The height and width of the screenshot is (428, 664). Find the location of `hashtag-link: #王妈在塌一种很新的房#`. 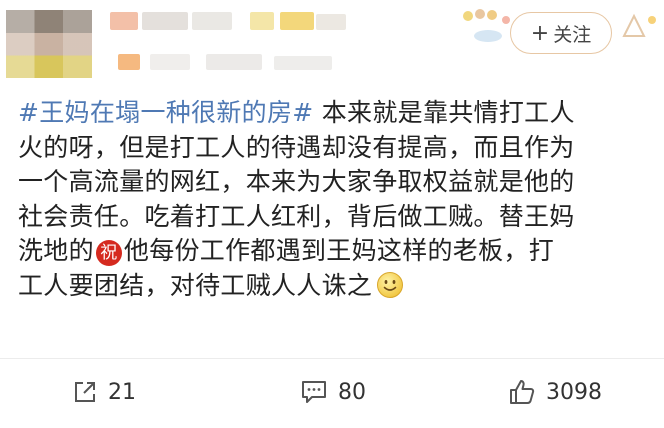

hashtag-link: #王妈在塌一种很新的房# is located at coordinates (166, 112).